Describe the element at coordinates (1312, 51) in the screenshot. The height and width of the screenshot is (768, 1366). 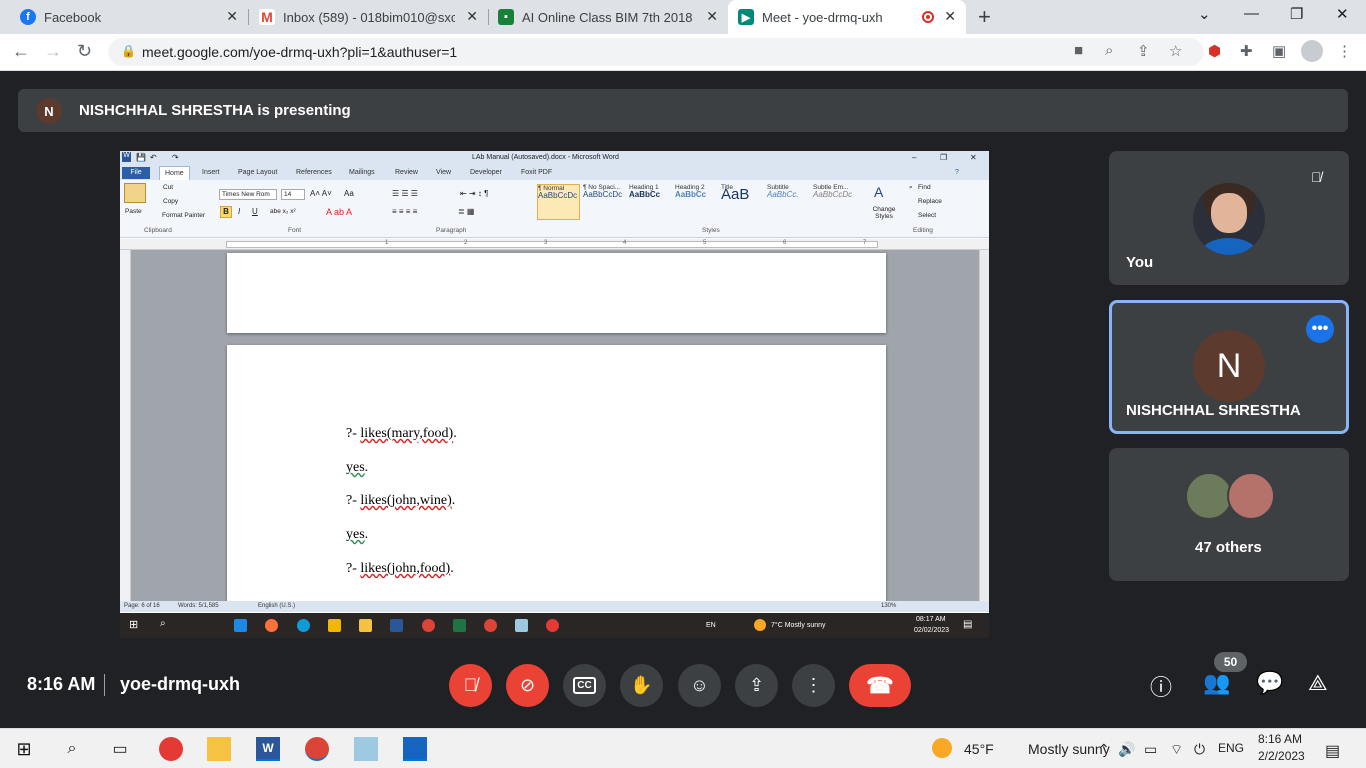
I see `profile-avatar` at that location.